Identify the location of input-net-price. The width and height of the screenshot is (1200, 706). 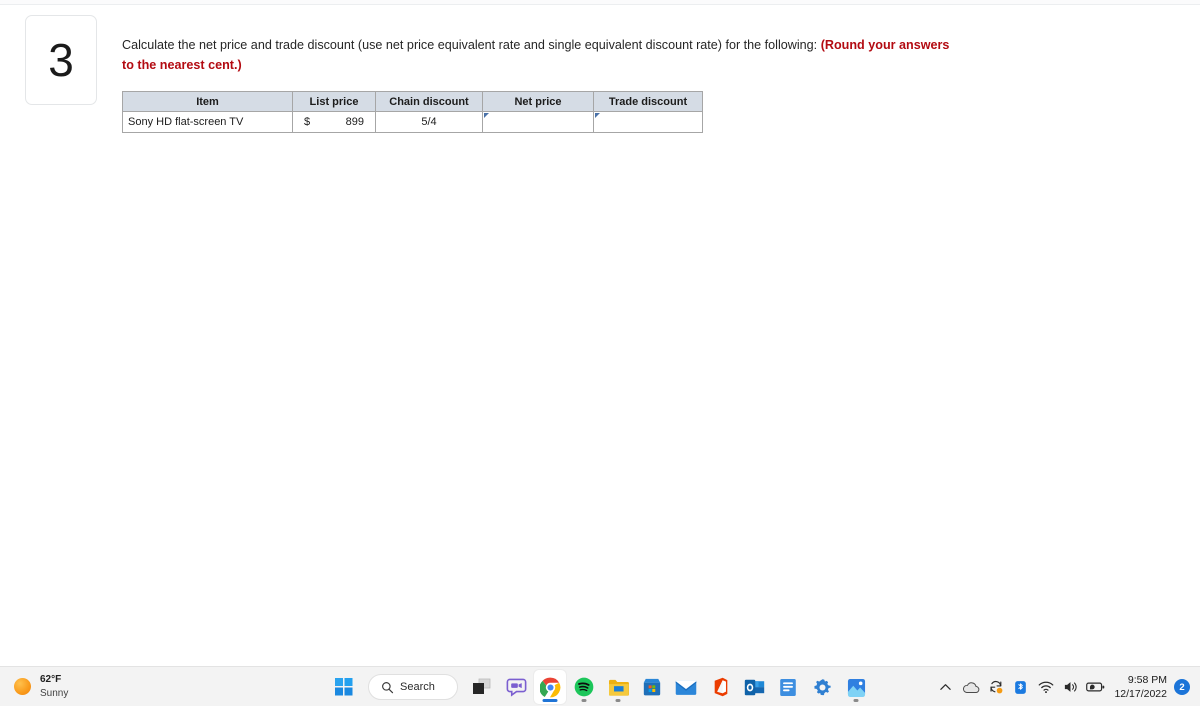
(538, 122).